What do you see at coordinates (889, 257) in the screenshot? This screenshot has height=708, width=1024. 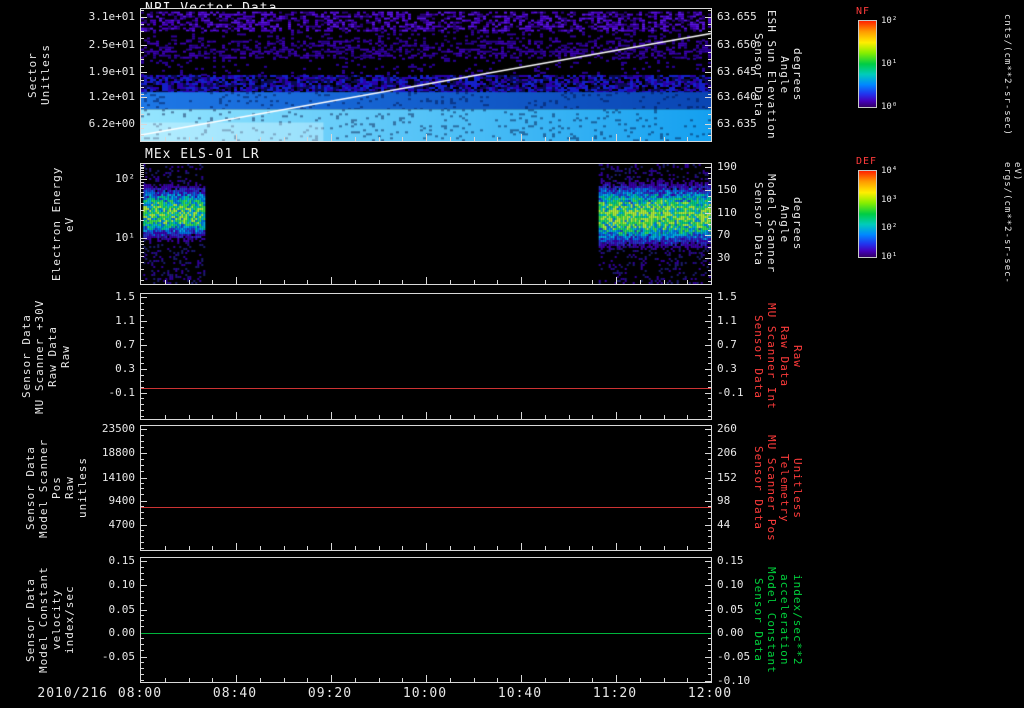 I see `colorbar-tick-label: 10¹` at bounding box center [889, 257].